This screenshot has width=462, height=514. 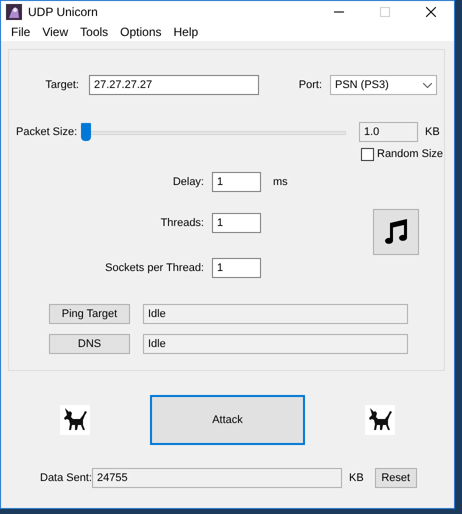 What do you see at coordinates (20, 32) in the screenshot?
I see `menu-item: File` at bounding box center [20, 32].